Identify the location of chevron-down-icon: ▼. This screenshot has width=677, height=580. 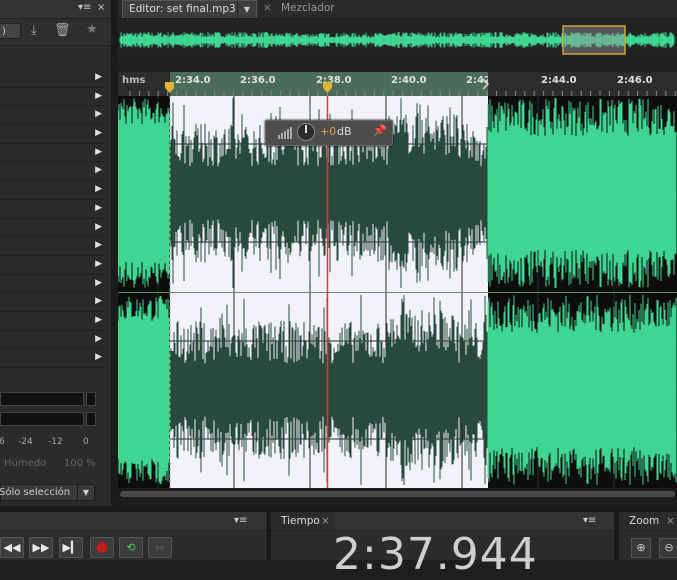
(85, 492).